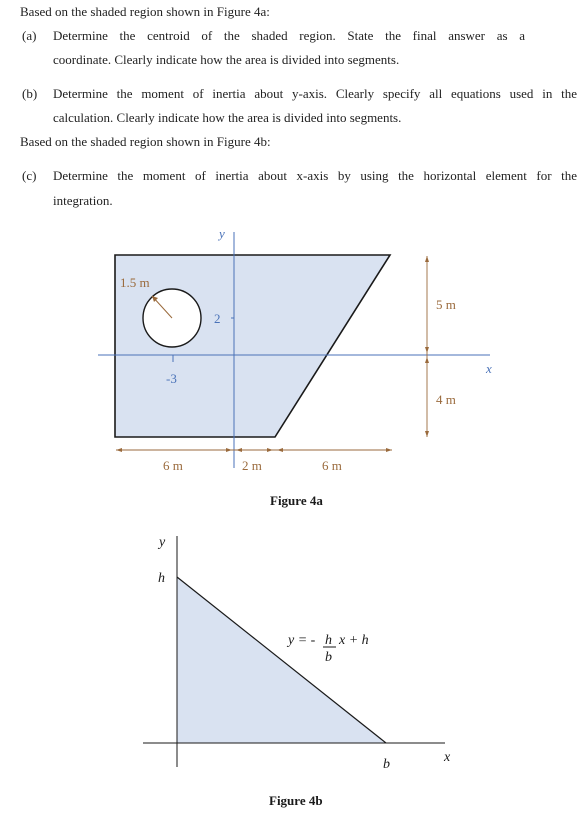  I want to click on y-axis-label-4b: y, so click(161, 542).